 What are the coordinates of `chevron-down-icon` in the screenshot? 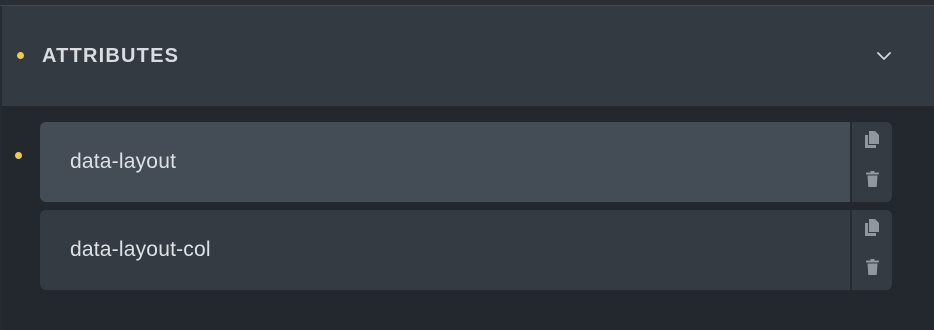 It's located at (884, 56).